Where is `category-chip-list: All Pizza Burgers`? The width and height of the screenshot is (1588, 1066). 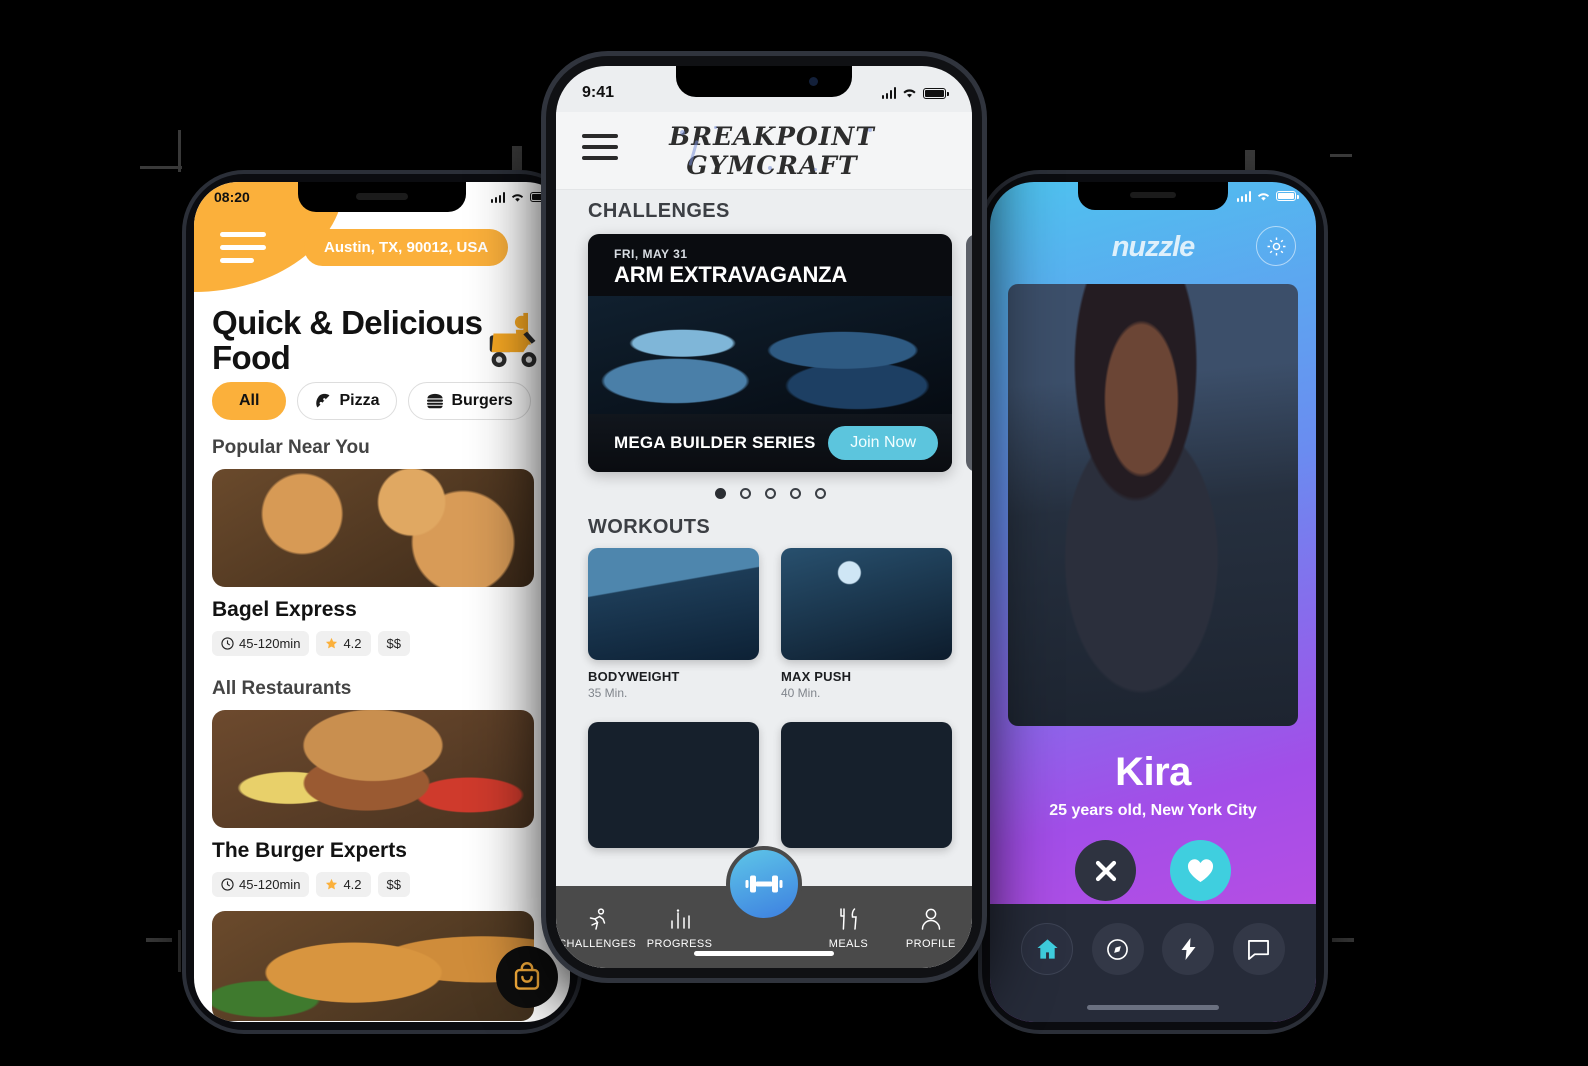 category-chip-list: All Pizza Burgers is located at coordinates (391, 401).